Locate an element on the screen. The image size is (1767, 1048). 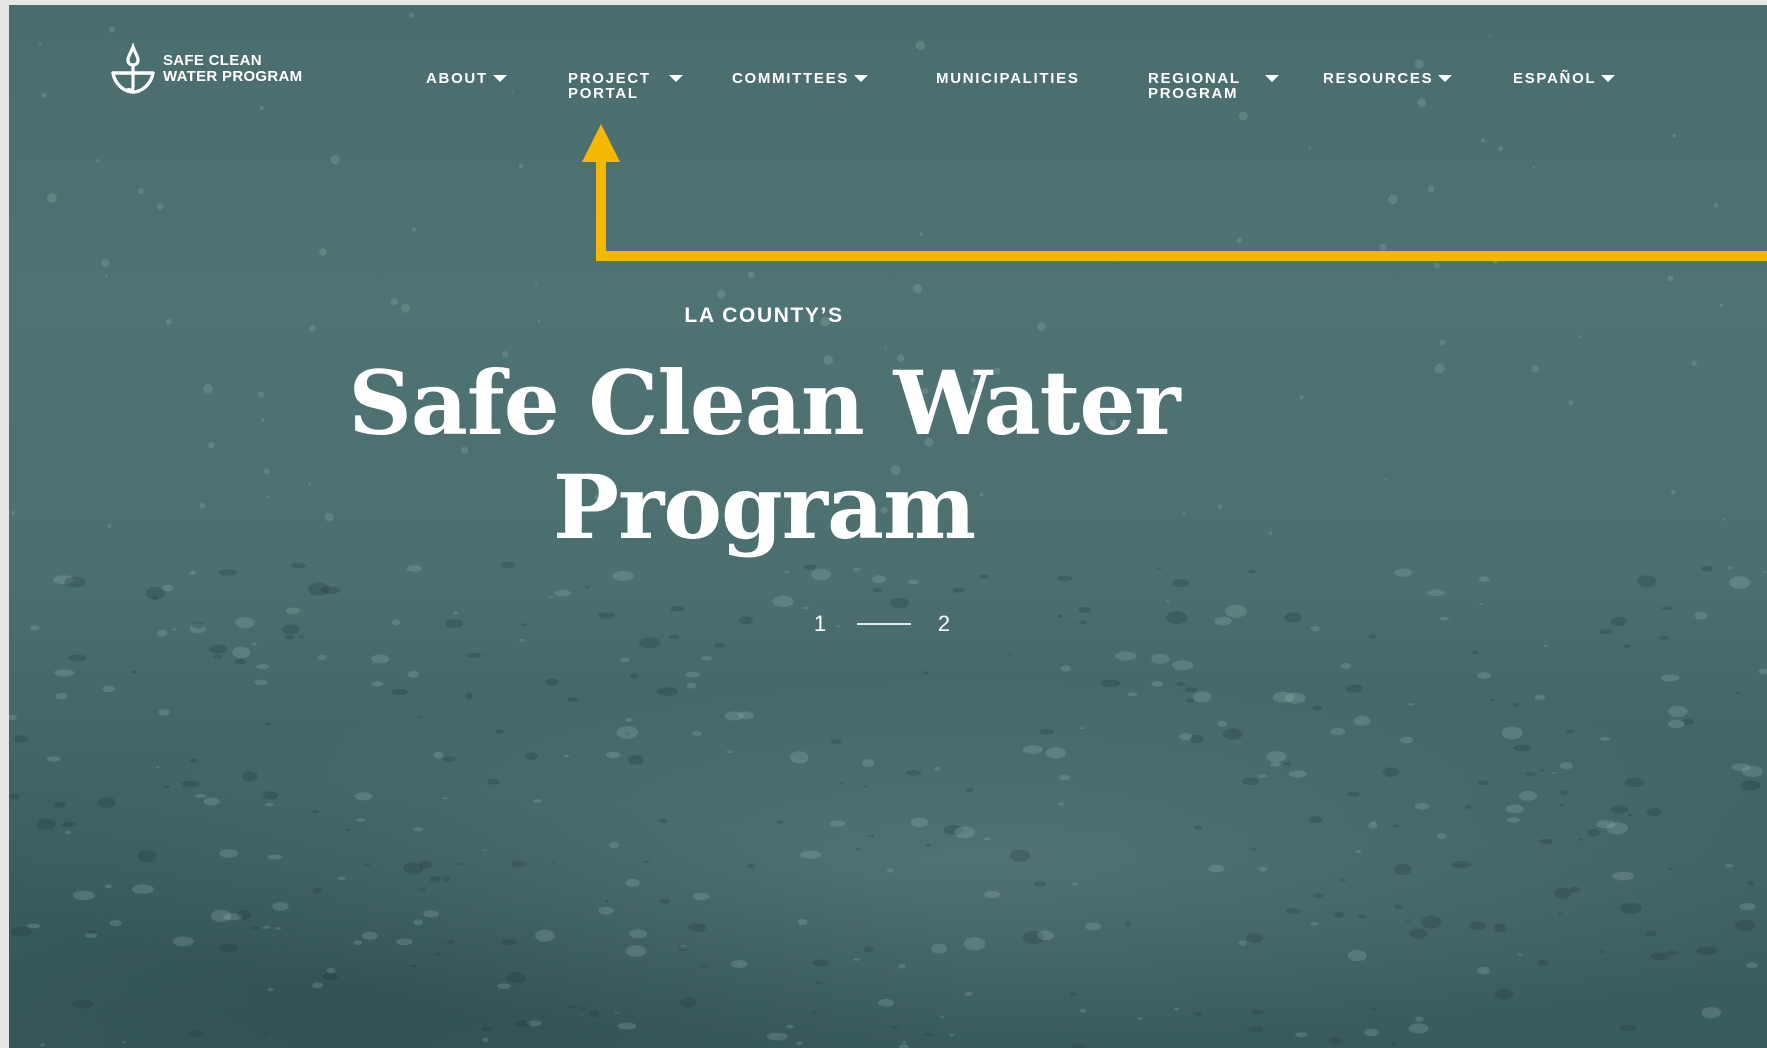
nav-regional-program: REGIONAL PROGRAM is located at coordinates (1213, 86).